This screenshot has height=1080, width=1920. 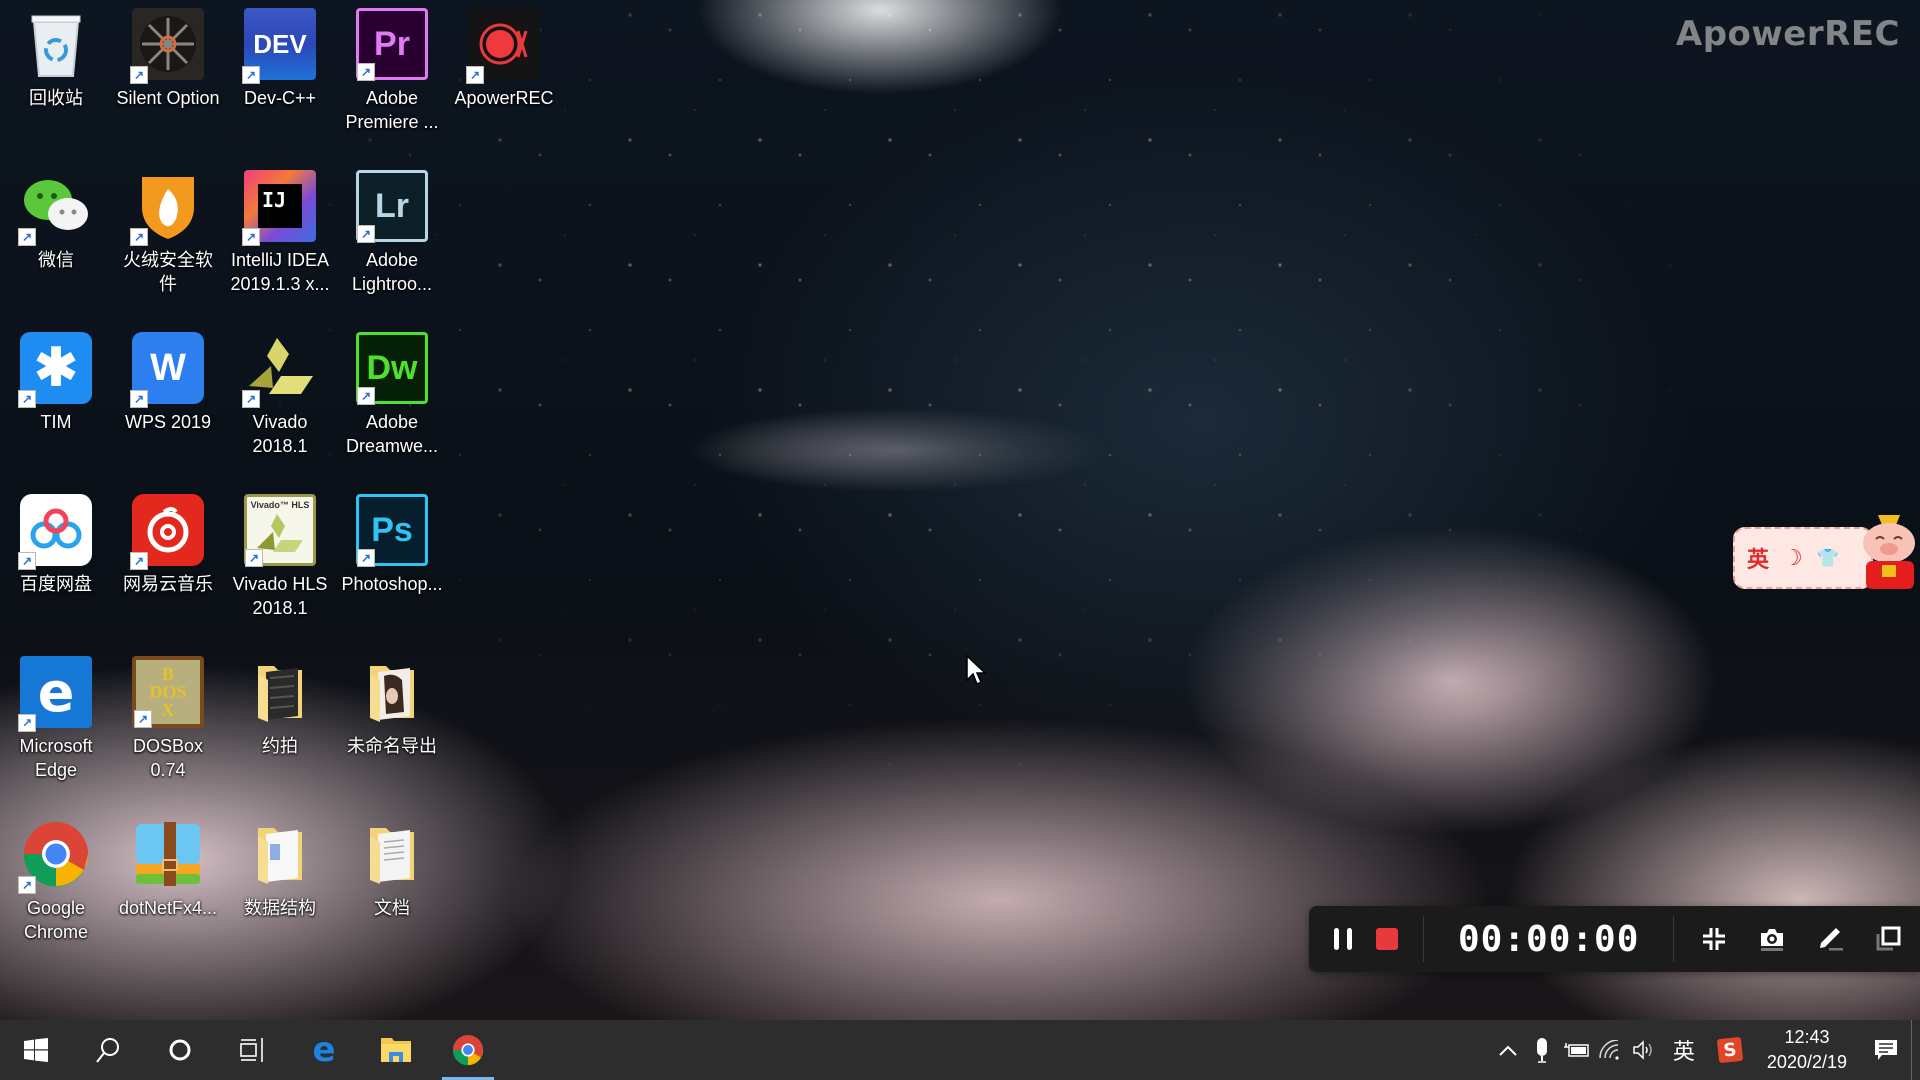 I want to click on show-hidden-icons-button, so click(x=1508, y=1050).